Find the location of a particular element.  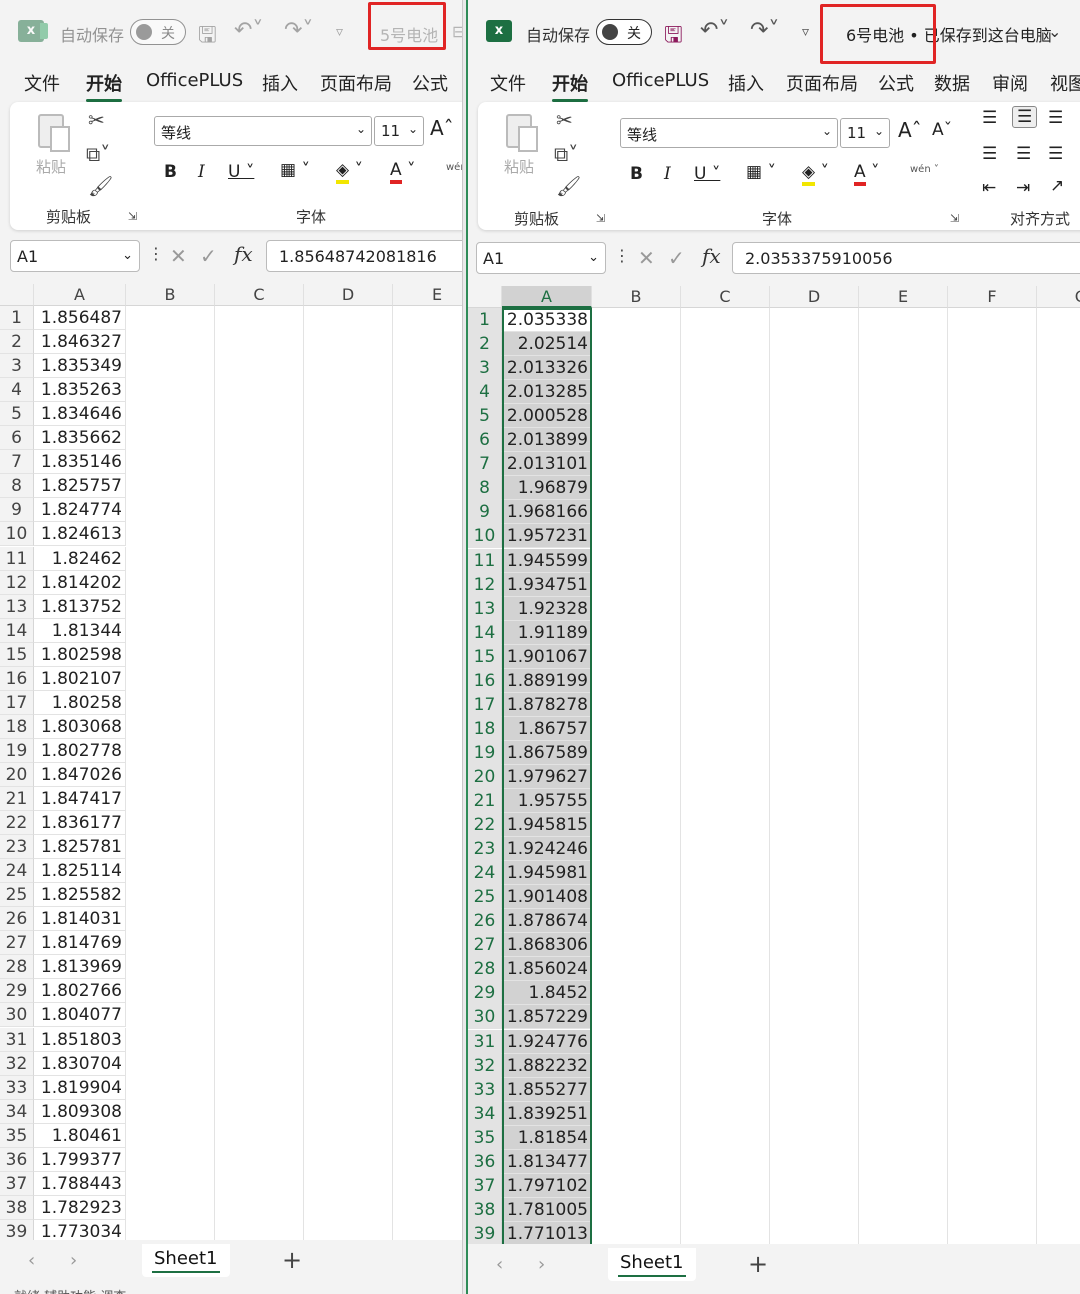

cell-a: 1.8452 is located at coordinates (547, 993).